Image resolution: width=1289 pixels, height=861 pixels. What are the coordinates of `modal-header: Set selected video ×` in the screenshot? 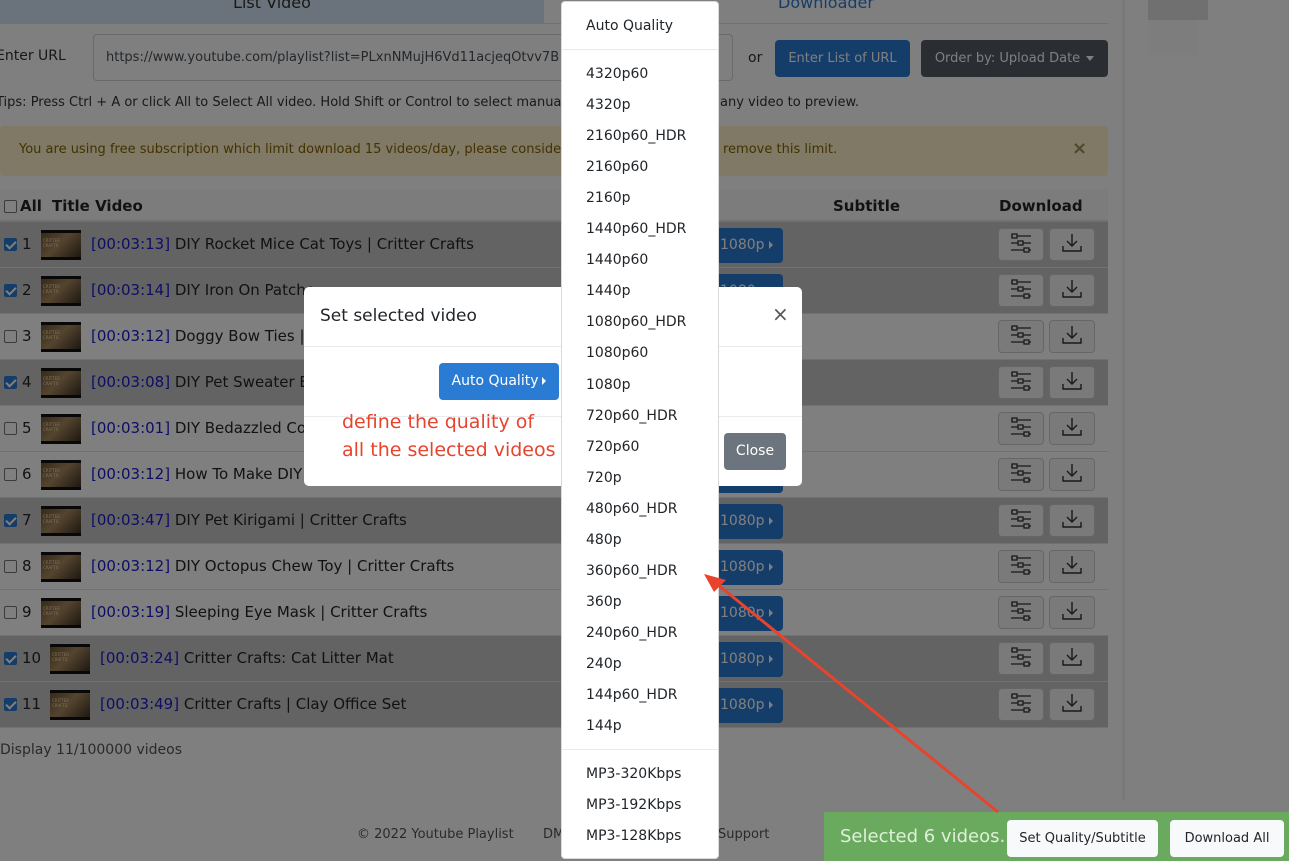 It's located at (553, 317).